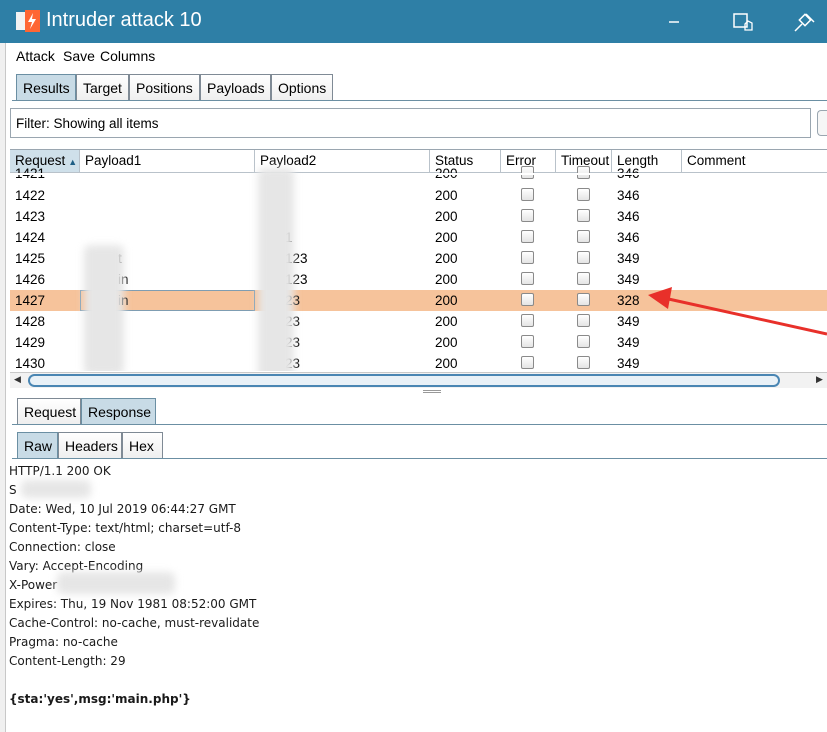 The height and width of the screenshot is (732, 827). I want to click on horizontal-scrollbar: ◀ ▶, so click(418, 380).